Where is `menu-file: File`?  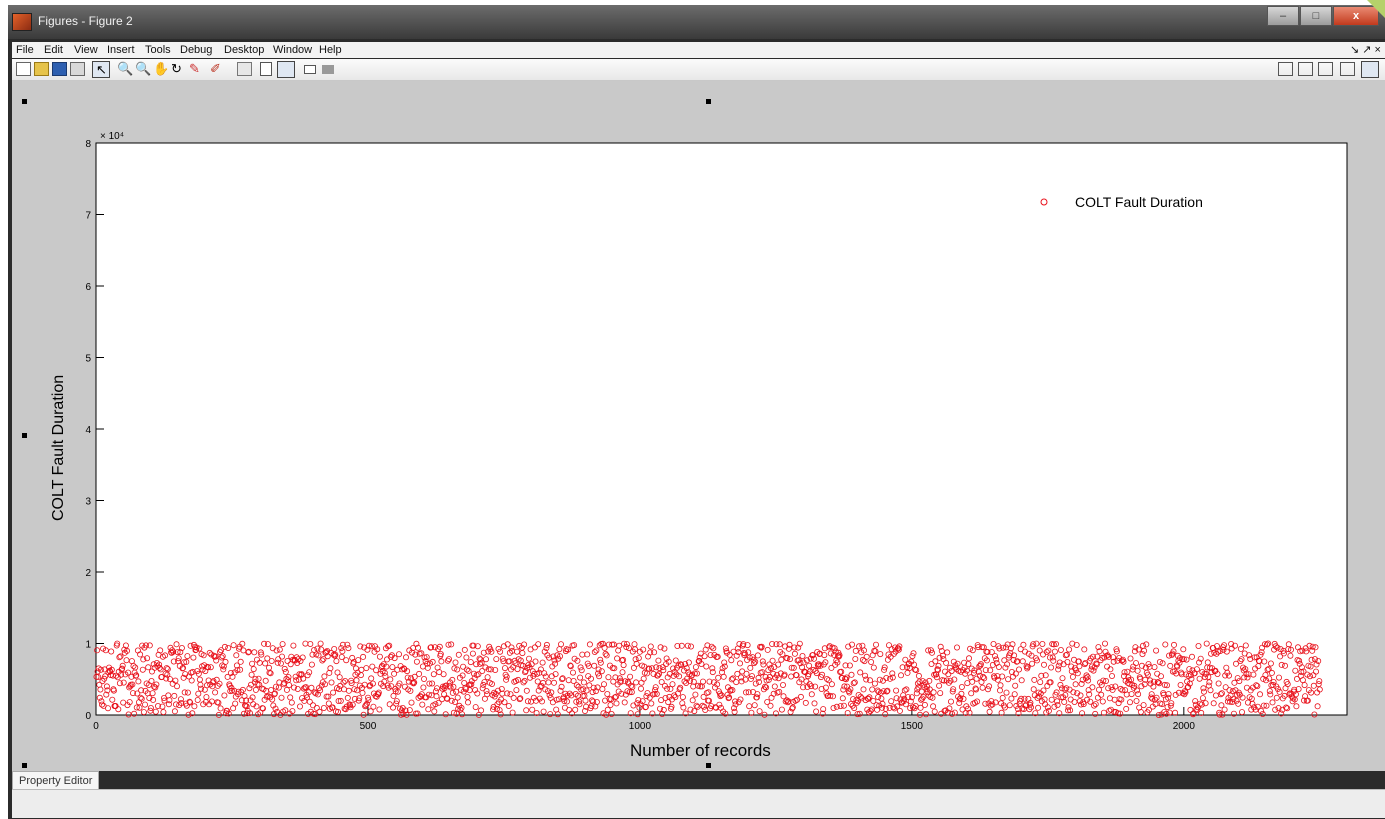 menu-file: File is located at coordinates (25, 50).